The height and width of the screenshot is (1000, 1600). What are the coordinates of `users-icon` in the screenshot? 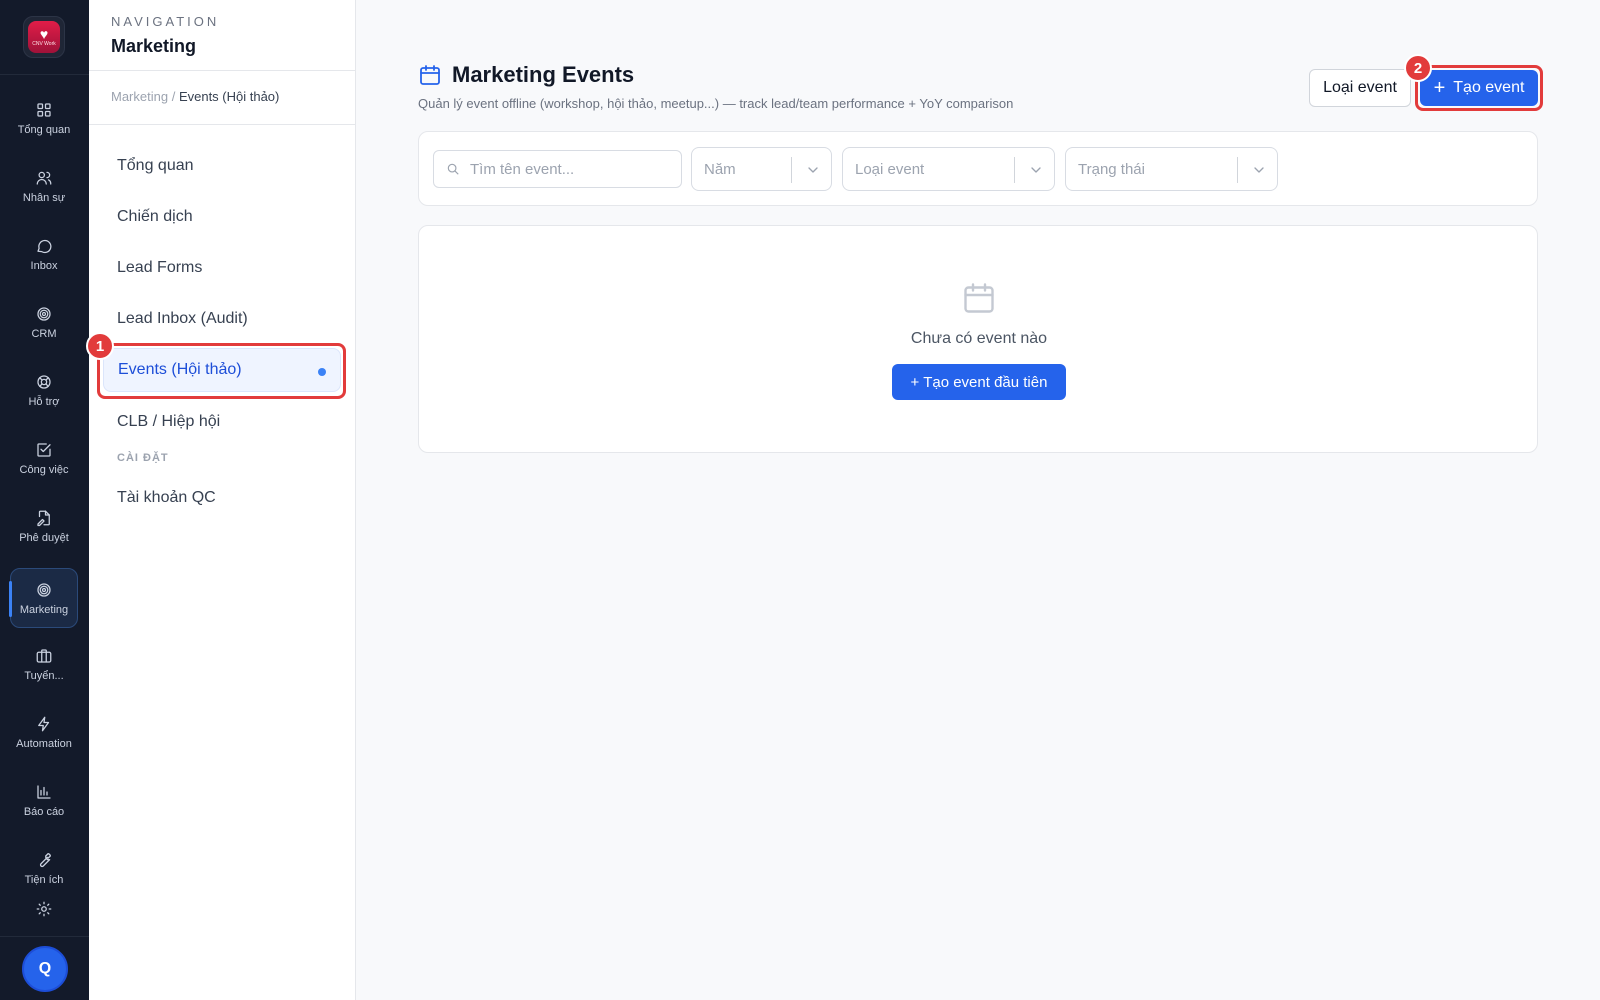 It's located at (44, 178).